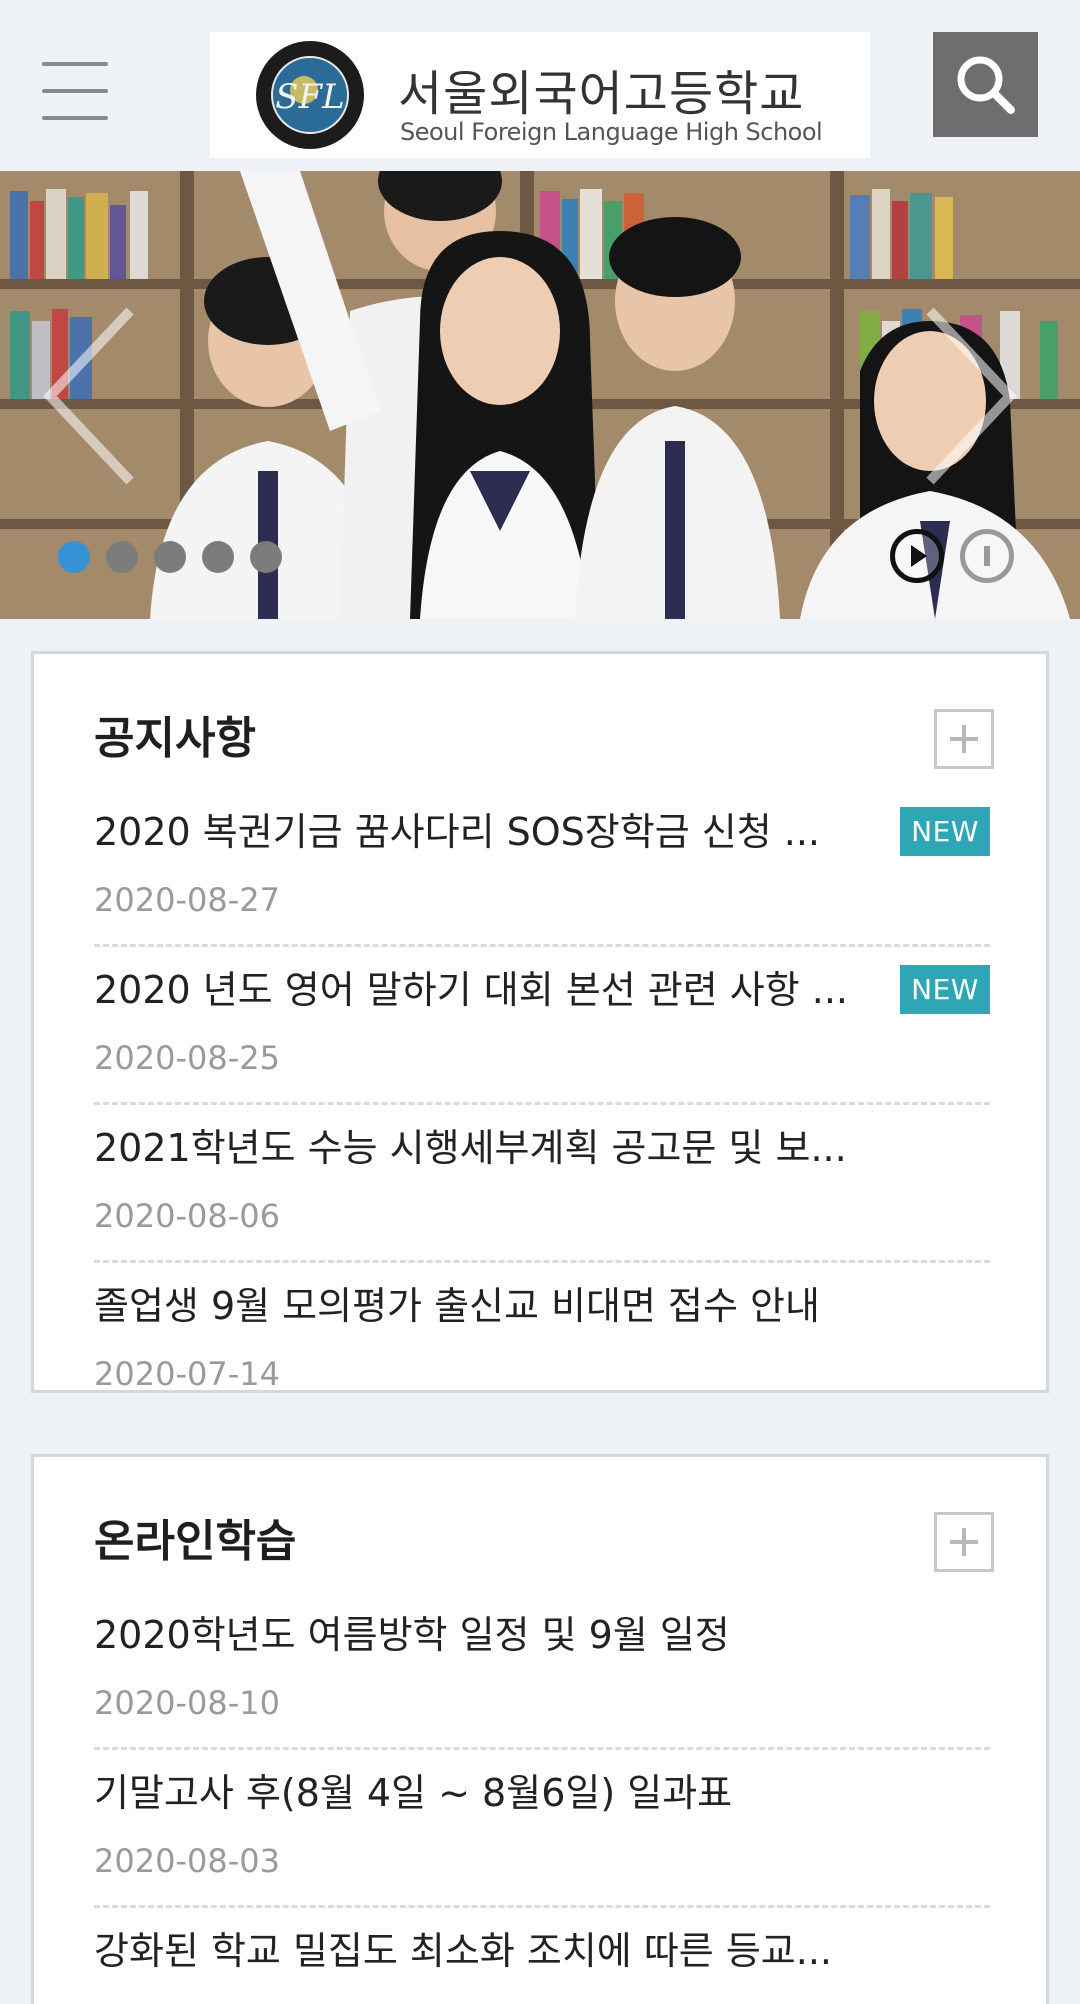 The width and height of the screenshot is (1080, 2004). I want to click on notice-item: 2021학년도 수능 시행세부계획 공고문 및 보... 2020-08-06, so click(542, 1184).